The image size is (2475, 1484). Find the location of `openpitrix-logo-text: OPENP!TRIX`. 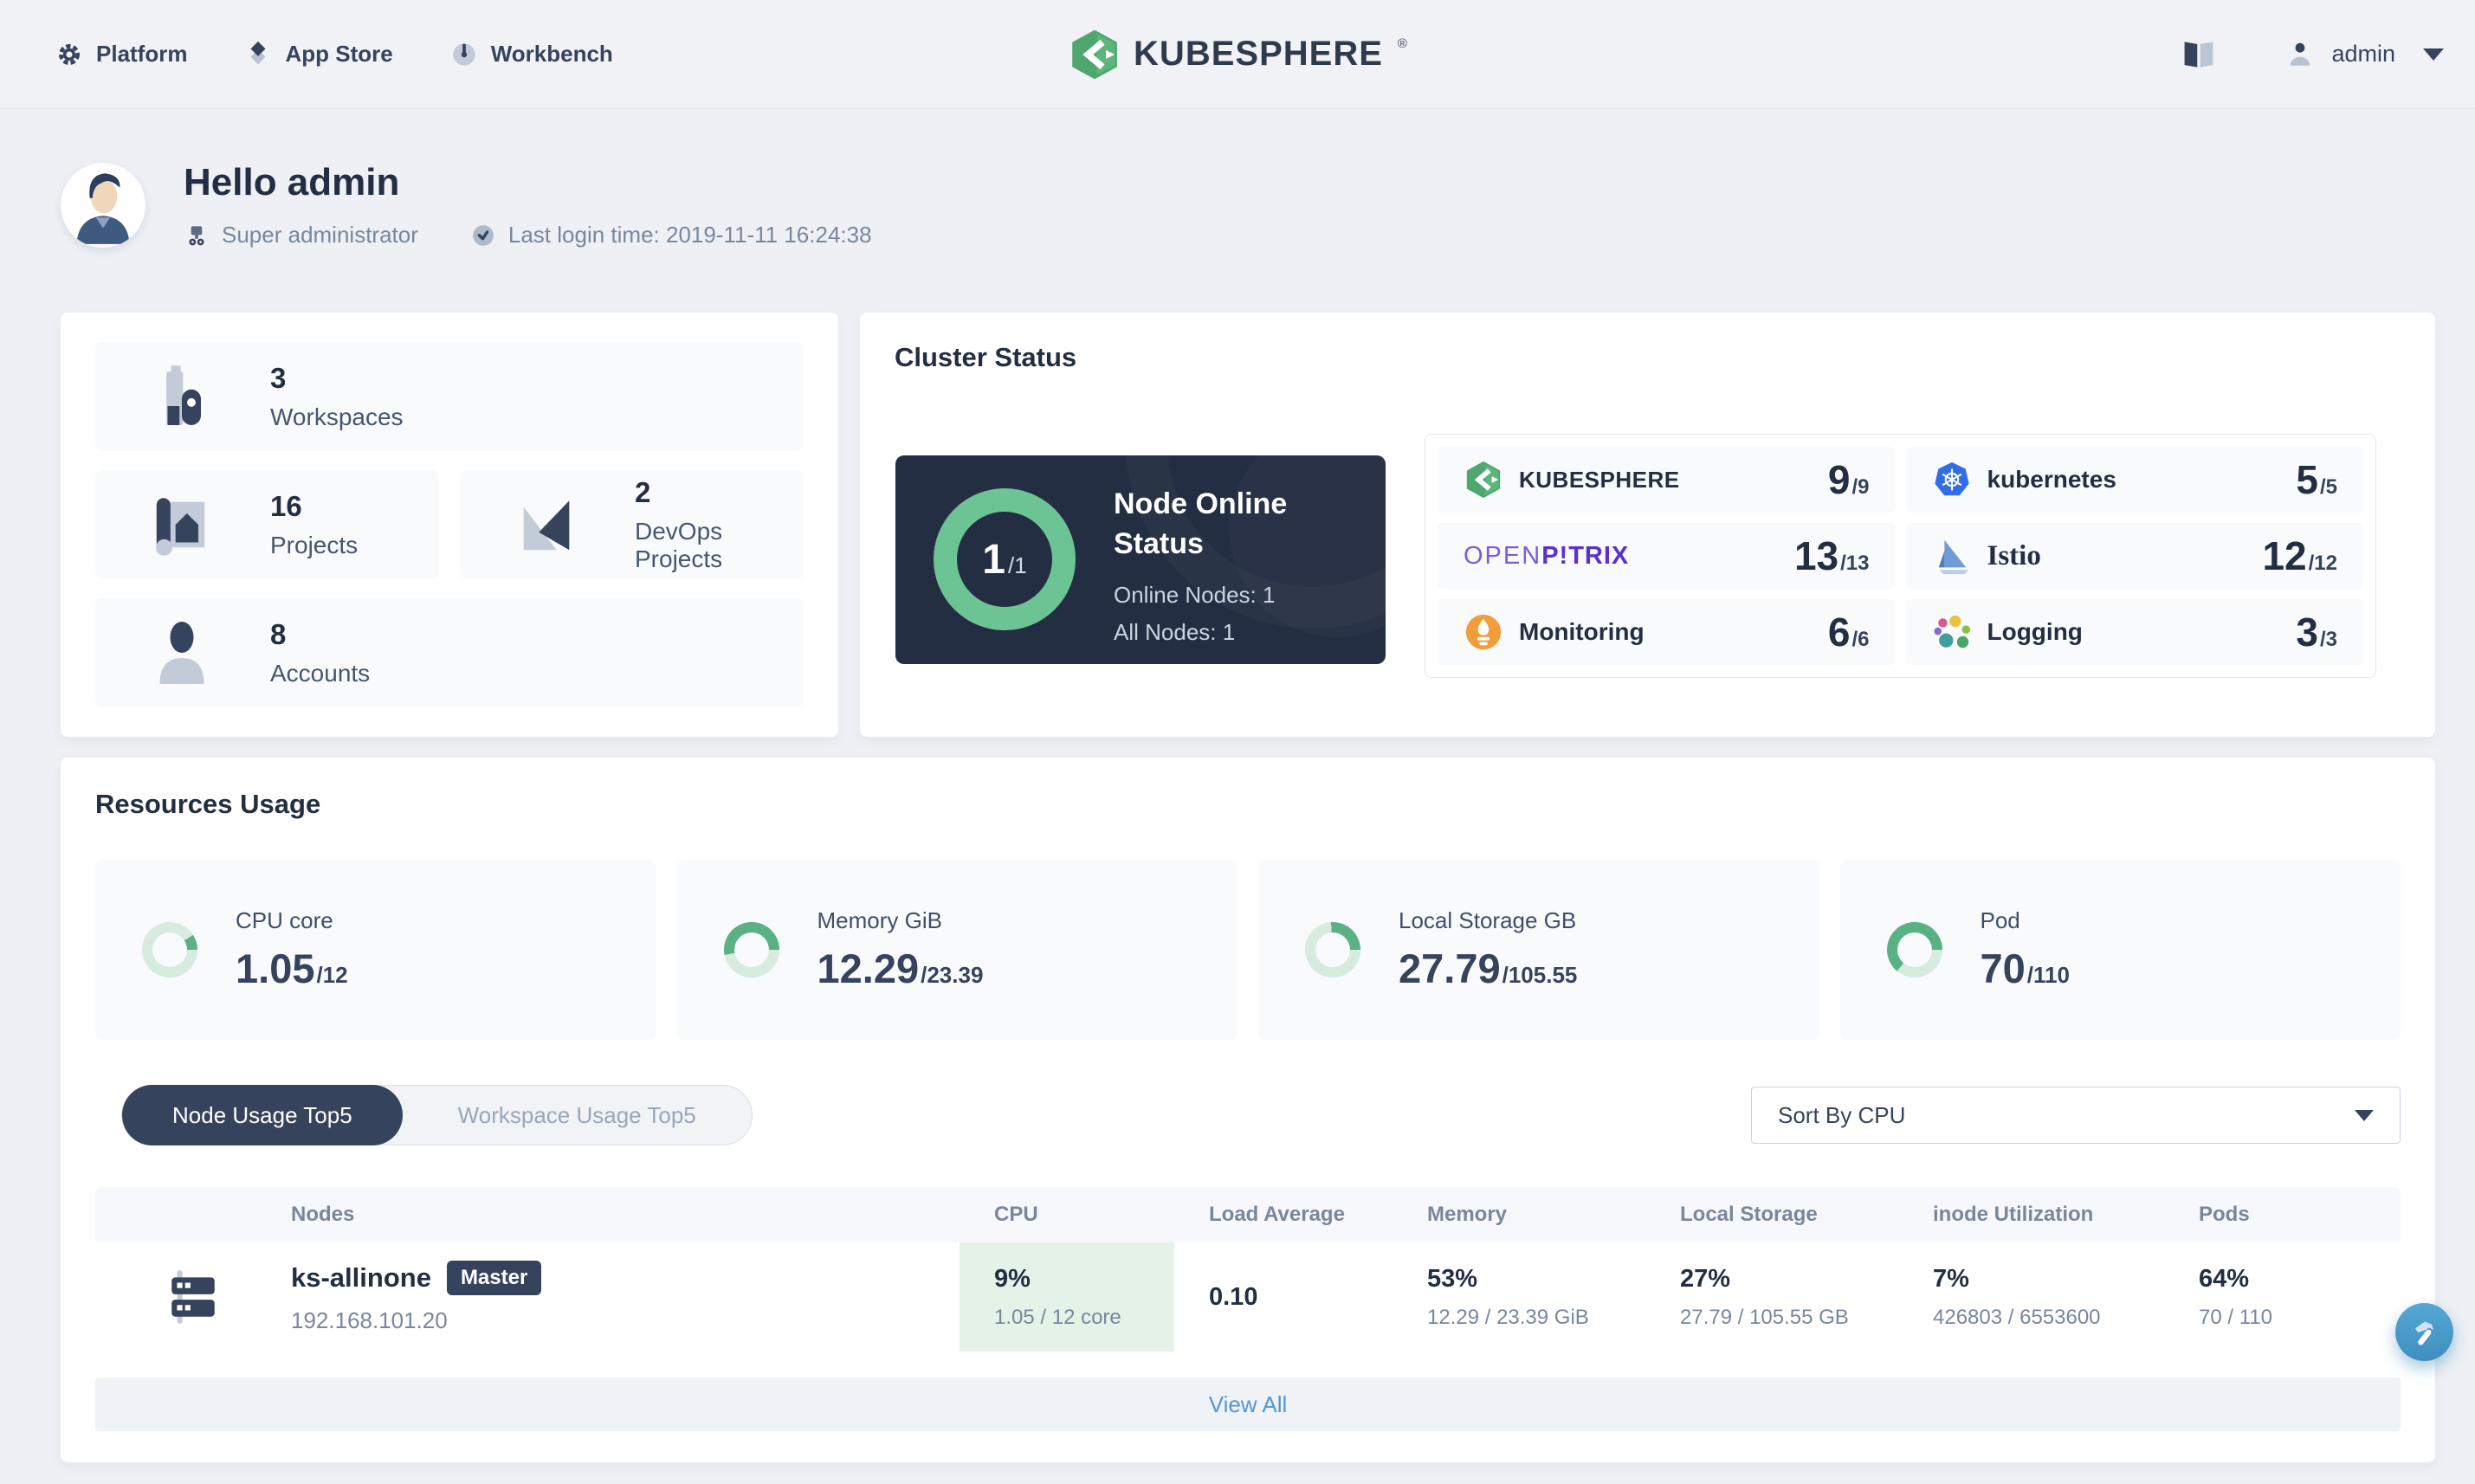

openpitrix-logo-text: OPENP!TRIX is located at coordinates (1547, 555).